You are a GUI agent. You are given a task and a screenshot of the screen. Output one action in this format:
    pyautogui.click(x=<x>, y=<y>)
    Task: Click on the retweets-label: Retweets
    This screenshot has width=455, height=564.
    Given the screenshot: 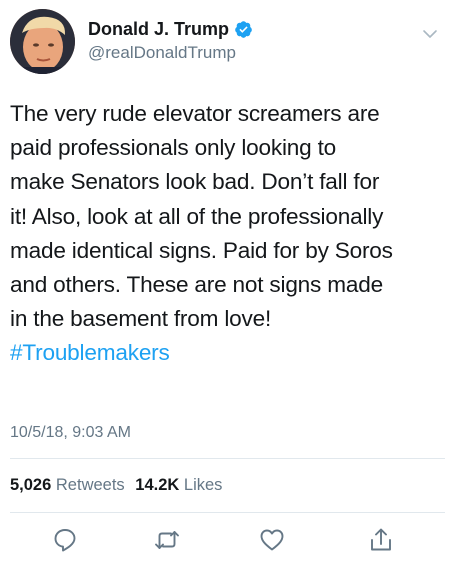 What is the action you would take?
    pyautogui.click(x=90, y=485)
    